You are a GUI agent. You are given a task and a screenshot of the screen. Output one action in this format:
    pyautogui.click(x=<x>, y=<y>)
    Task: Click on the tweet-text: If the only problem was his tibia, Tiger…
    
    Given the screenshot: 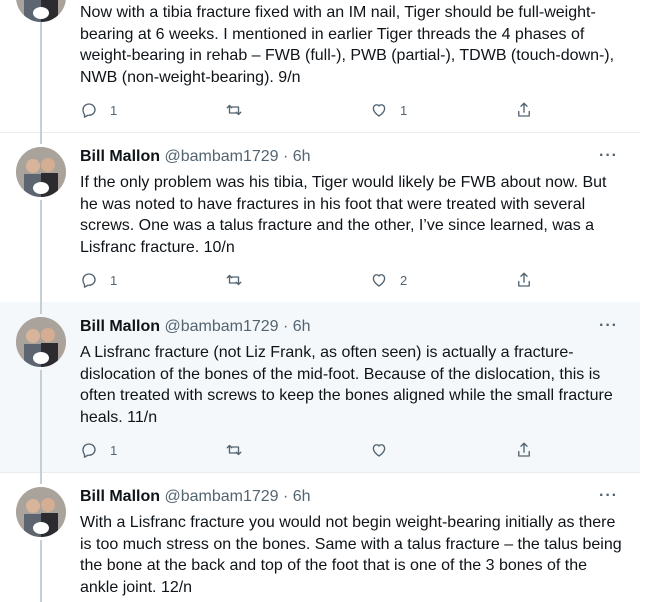 What is the action you would take?
    pyautogui.click(x=343, y=215)
    